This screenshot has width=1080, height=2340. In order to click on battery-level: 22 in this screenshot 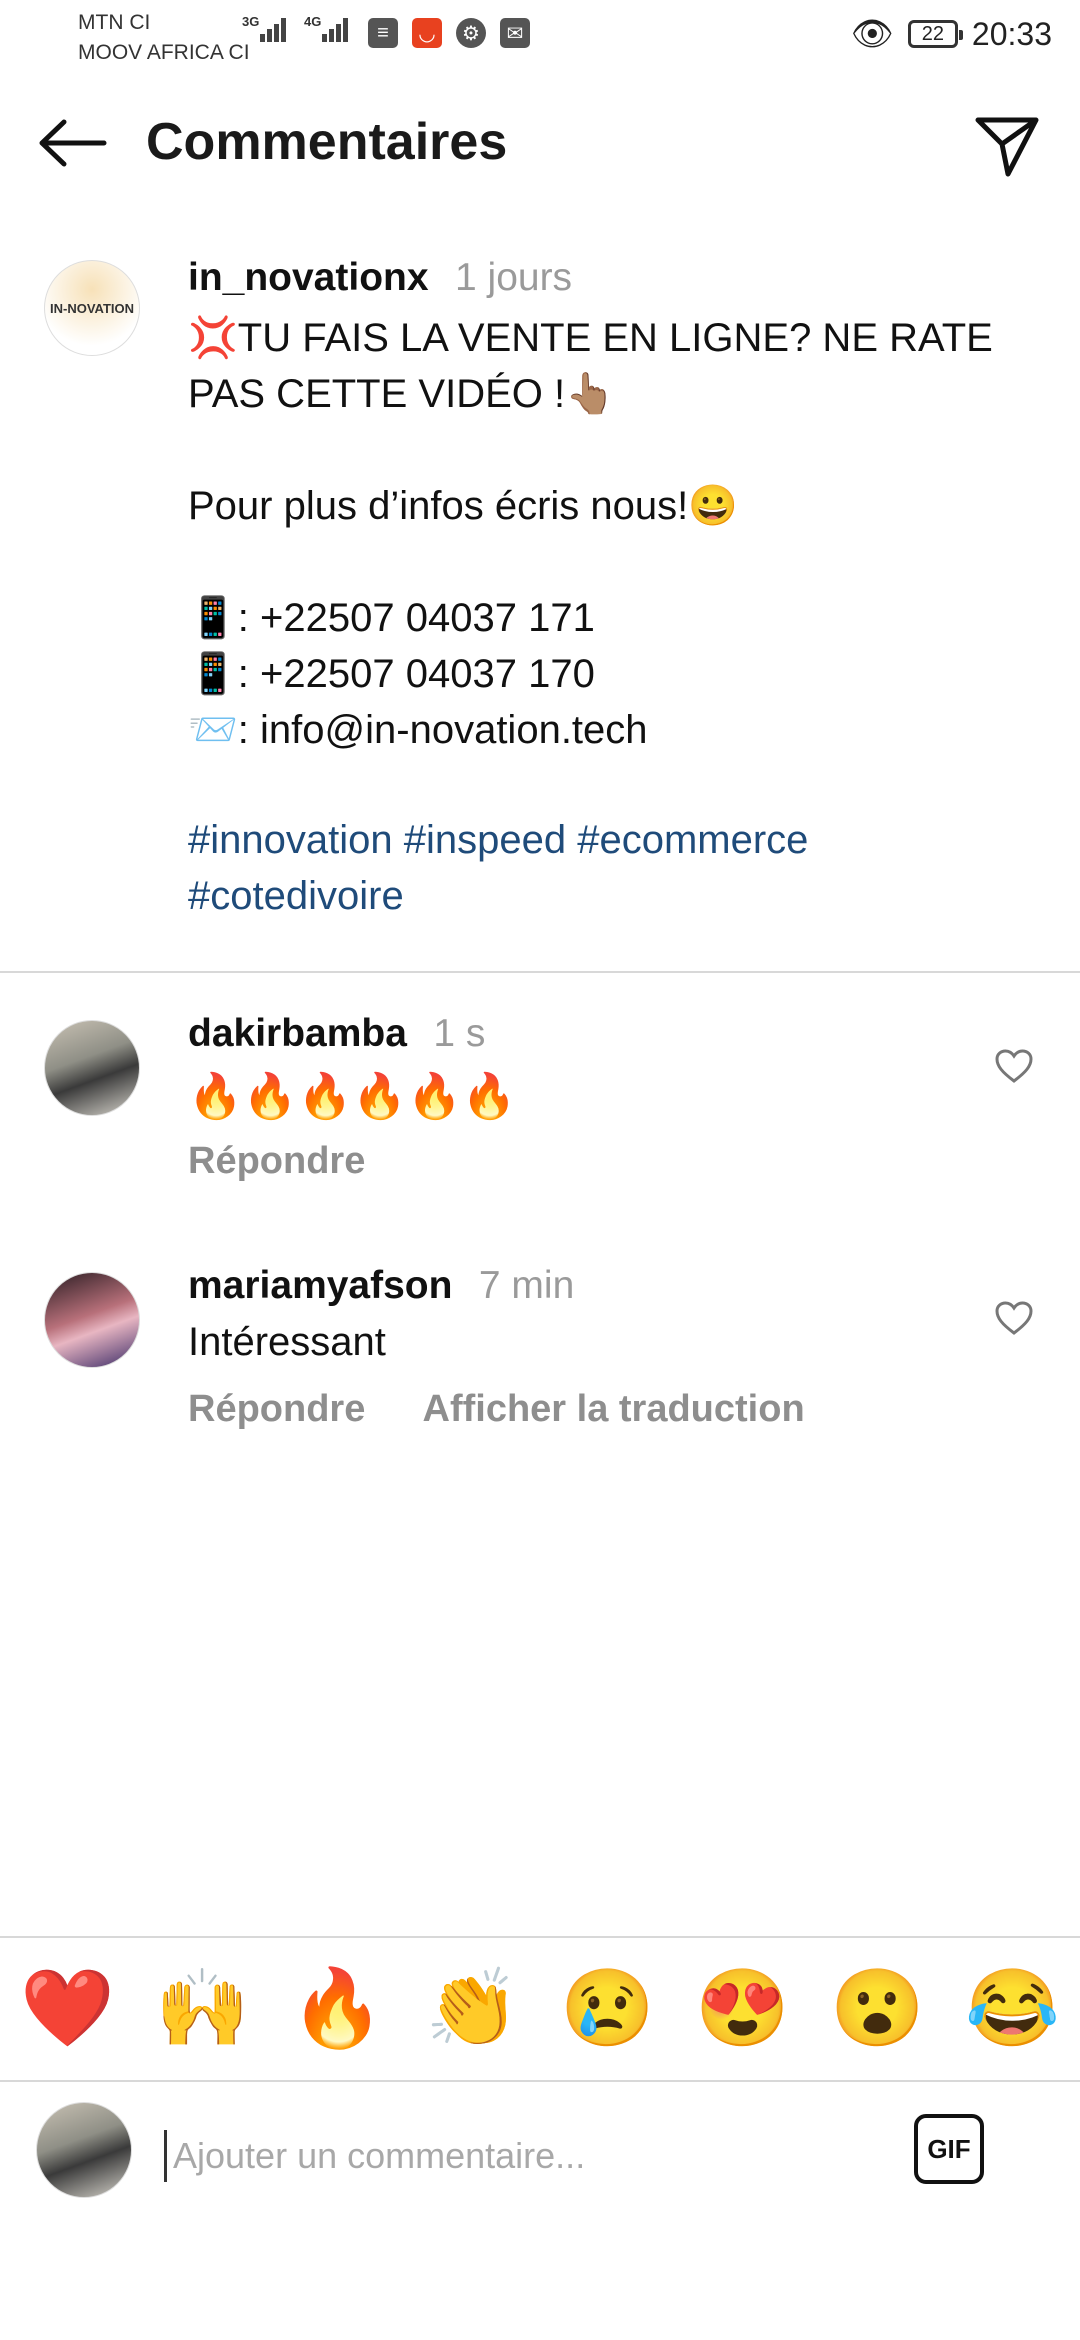, I will do `click(933, 33)`.